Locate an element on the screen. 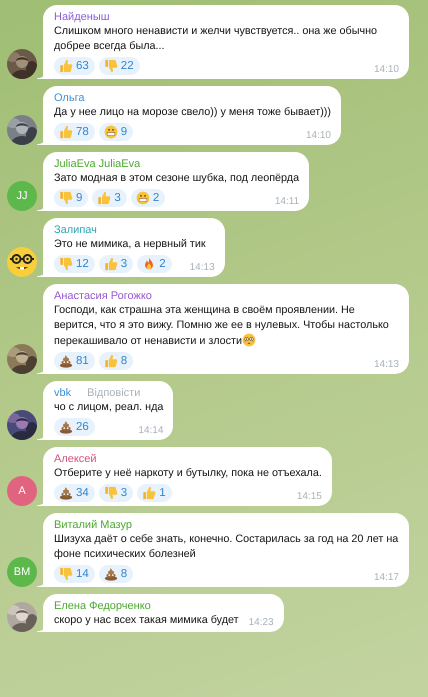 The height and width of the screenshot is (697, 428). reaction-button: 78 is located at coordinates (74, 132).